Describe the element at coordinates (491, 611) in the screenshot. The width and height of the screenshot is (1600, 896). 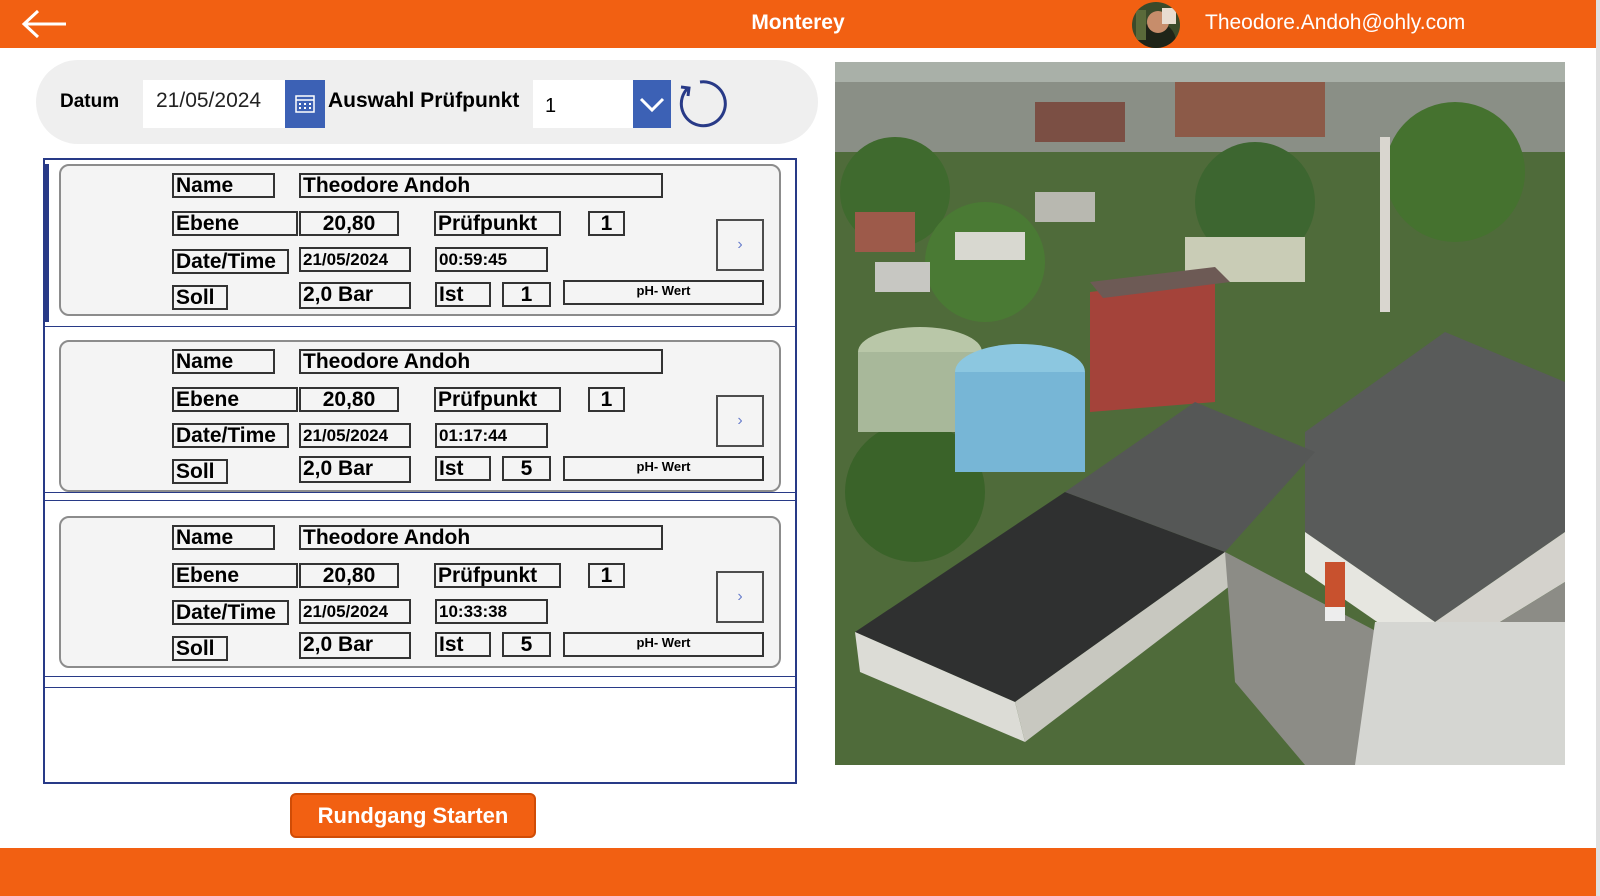
I see `time-value: 10:33:38` at that location.